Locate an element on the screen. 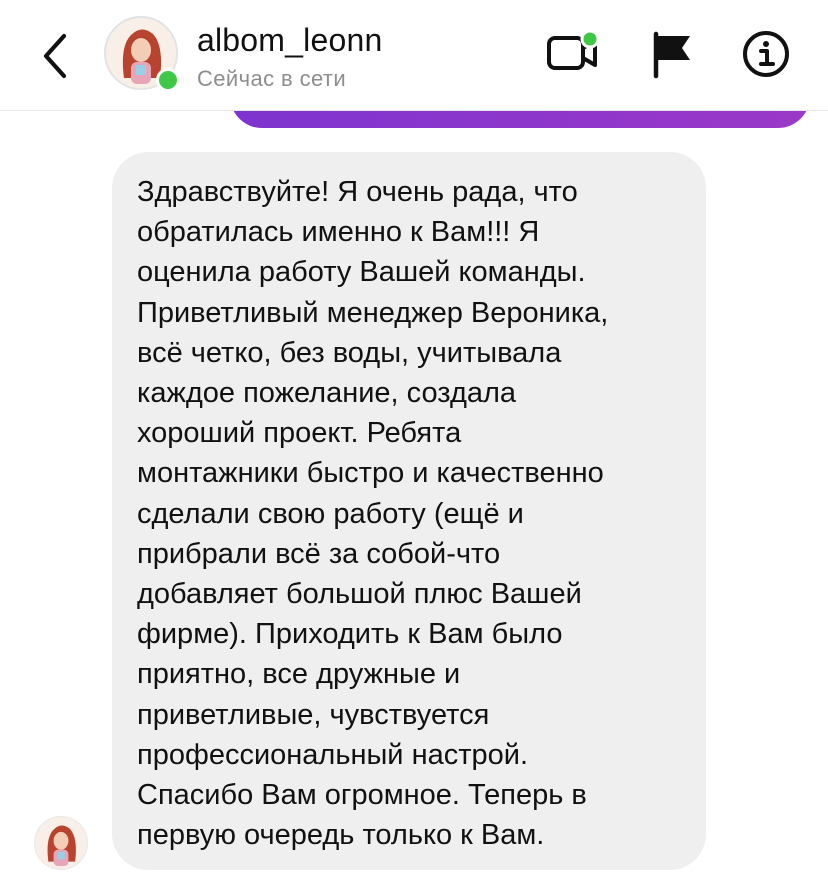  report-button is located at coordinates (676, 54).